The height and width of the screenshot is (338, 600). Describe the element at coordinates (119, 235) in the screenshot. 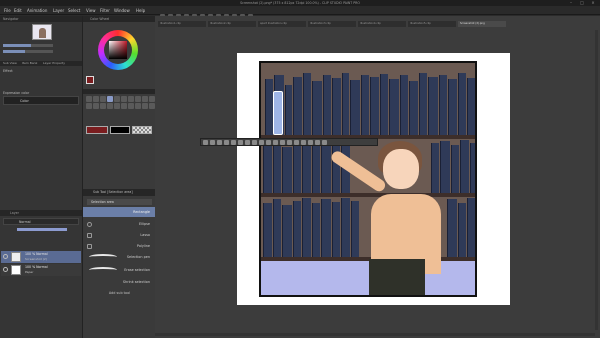

I see `sub-tool-lasso: Lasso` at that location.